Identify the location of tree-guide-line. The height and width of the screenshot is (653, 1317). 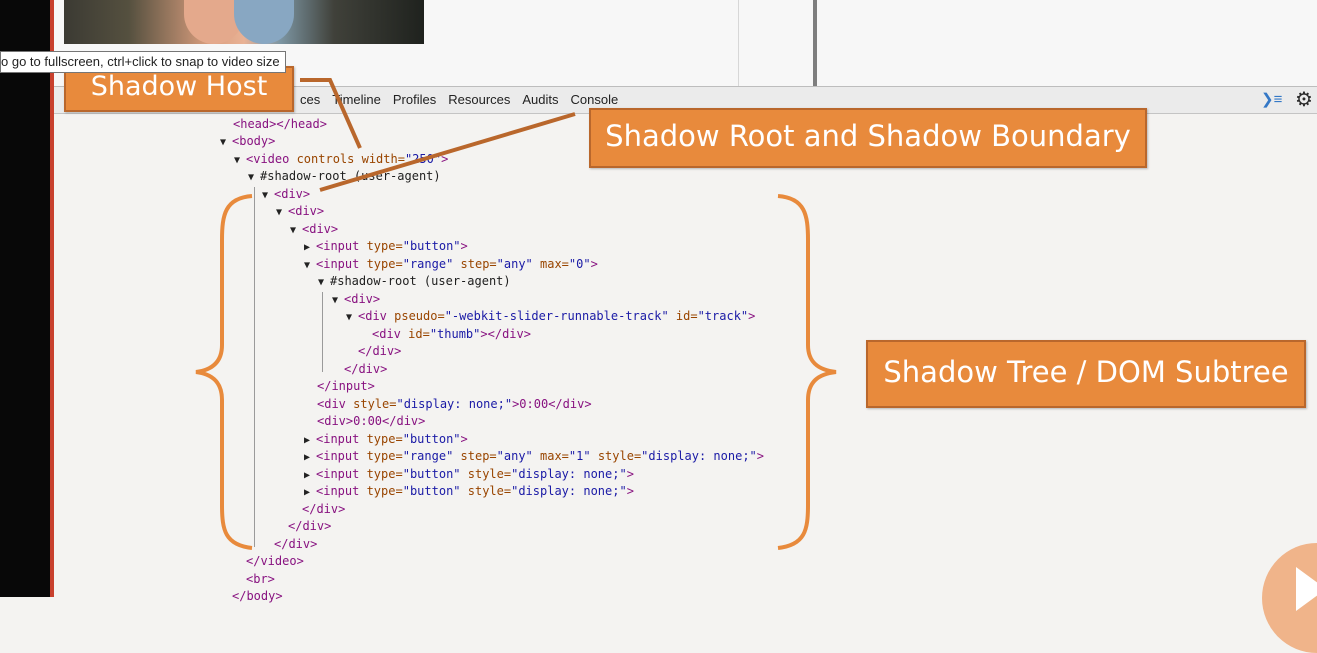
(254, 367).